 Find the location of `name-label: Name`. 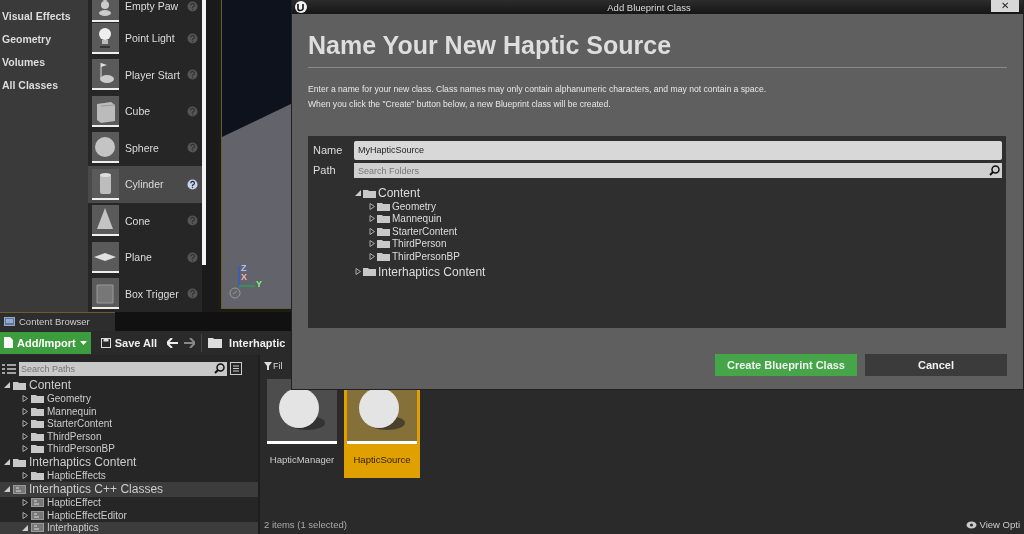

name-label: Name is located at coordinates (328, 150).